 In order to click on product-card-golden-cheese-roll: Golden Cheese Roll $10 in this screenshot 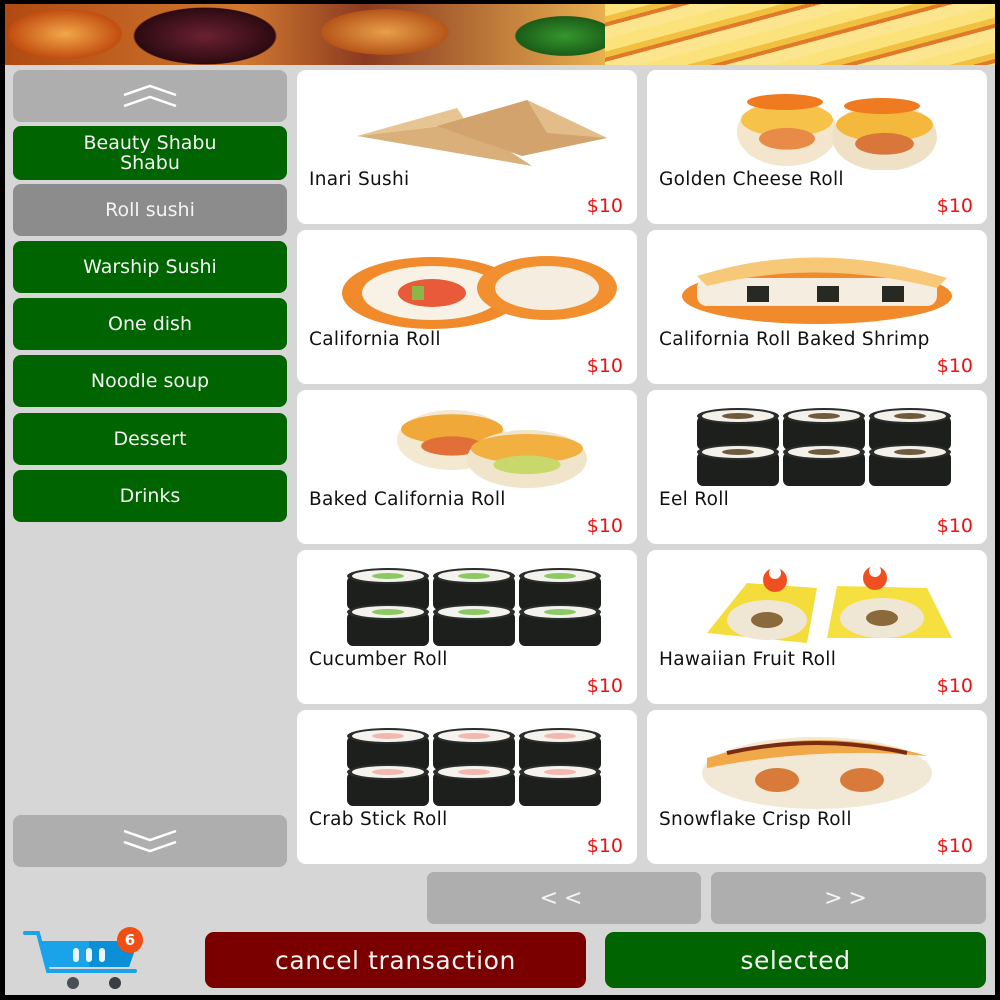, I will do `click(817, 147)`.